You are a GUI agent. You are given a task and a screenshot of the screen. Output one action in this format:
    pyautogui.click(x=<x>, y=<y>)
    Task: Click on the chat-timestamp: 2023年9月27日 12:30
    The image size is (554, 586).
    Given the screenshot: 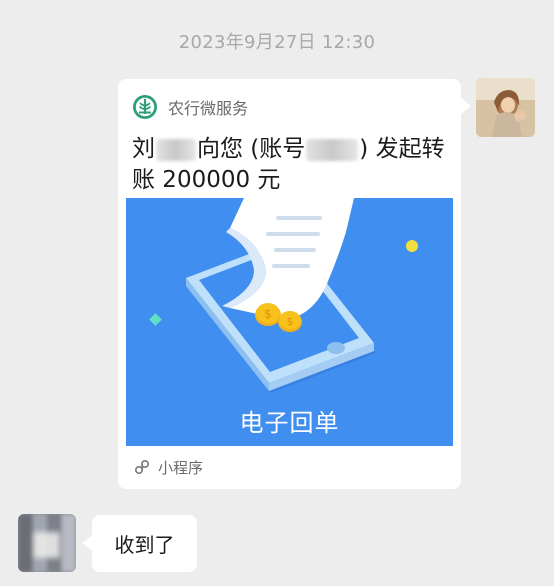 What is the action you would take?
    pyautogui.click(x=277, y=42)
    